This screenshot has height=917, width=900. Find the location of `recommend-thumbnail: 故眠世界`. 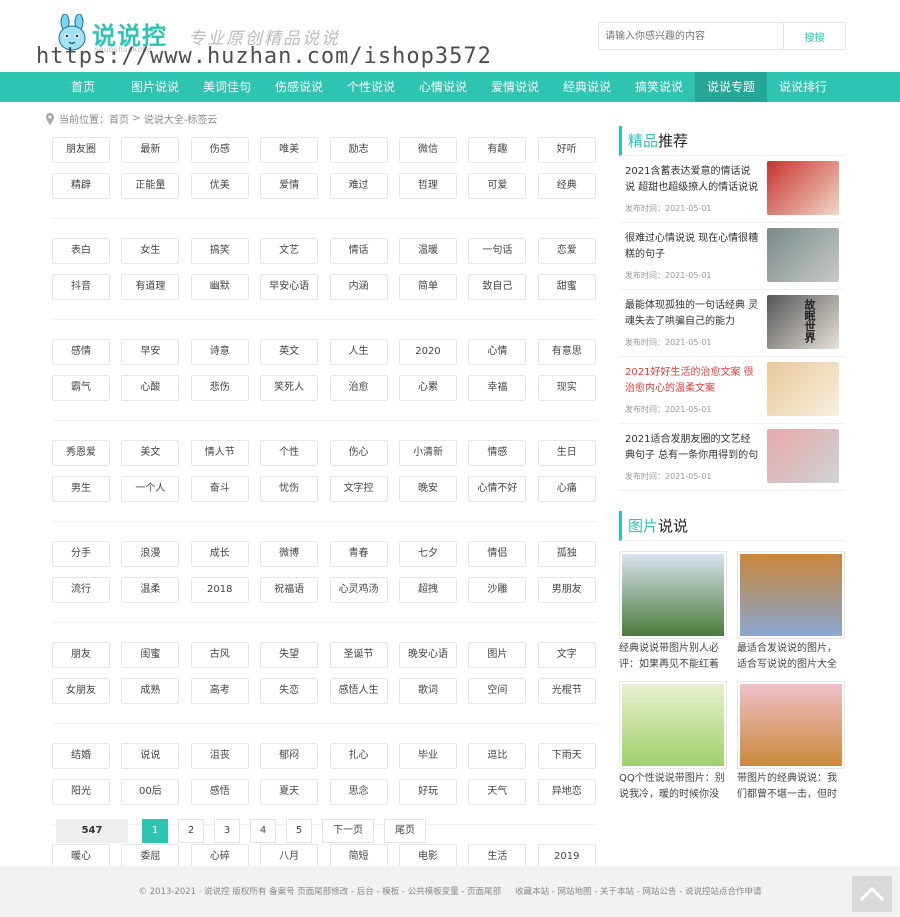

recommend-thumbnail: 故眠世界 is located at coordinates (803, 322).